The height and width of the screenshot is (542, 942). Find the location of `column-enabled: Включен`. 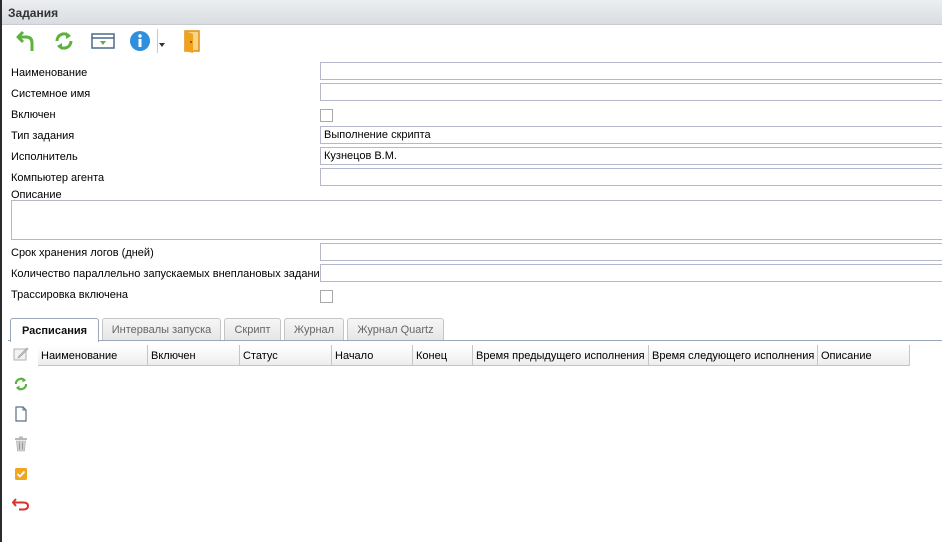

column-enabled: Включен is located at coordinates (194, 355).